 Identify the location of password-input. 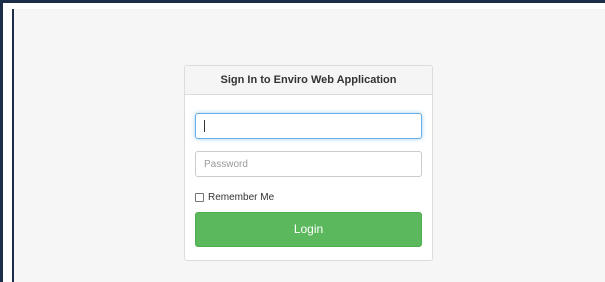
(308, 164).